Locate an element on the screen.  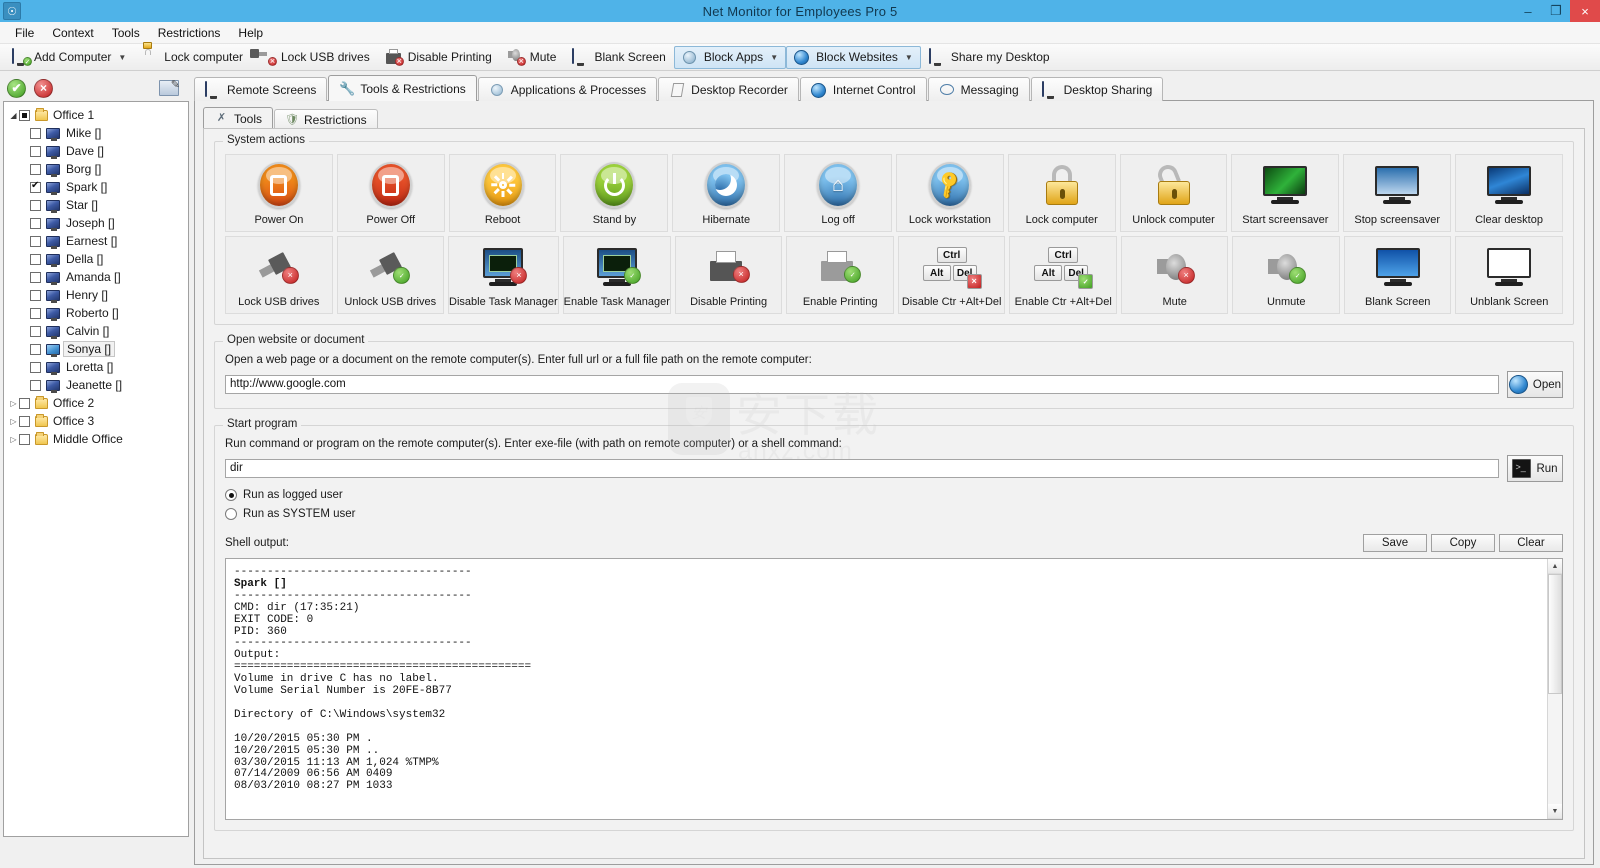
action-enable-ctrl-alt-del: Ctrl Alt Del Enable Ctr +Alt+Del is located at coordinates (1063, 275).